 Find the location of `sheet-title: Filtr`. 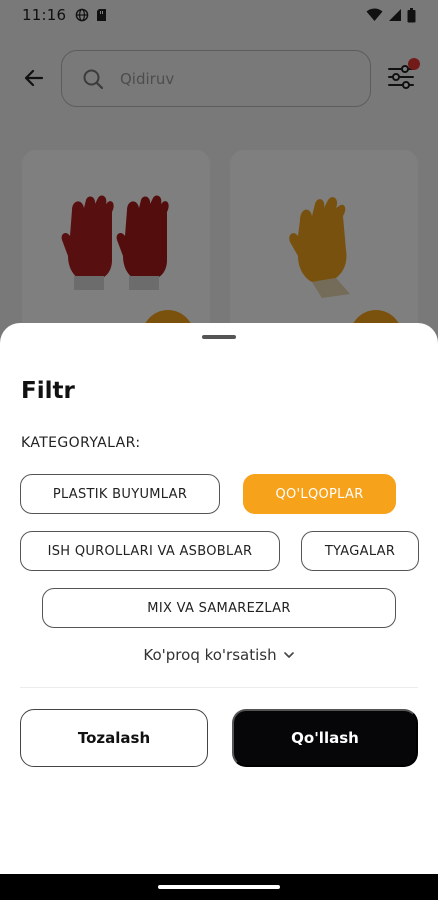

sheet-title: Filtr is located at coordinates (48, 391).